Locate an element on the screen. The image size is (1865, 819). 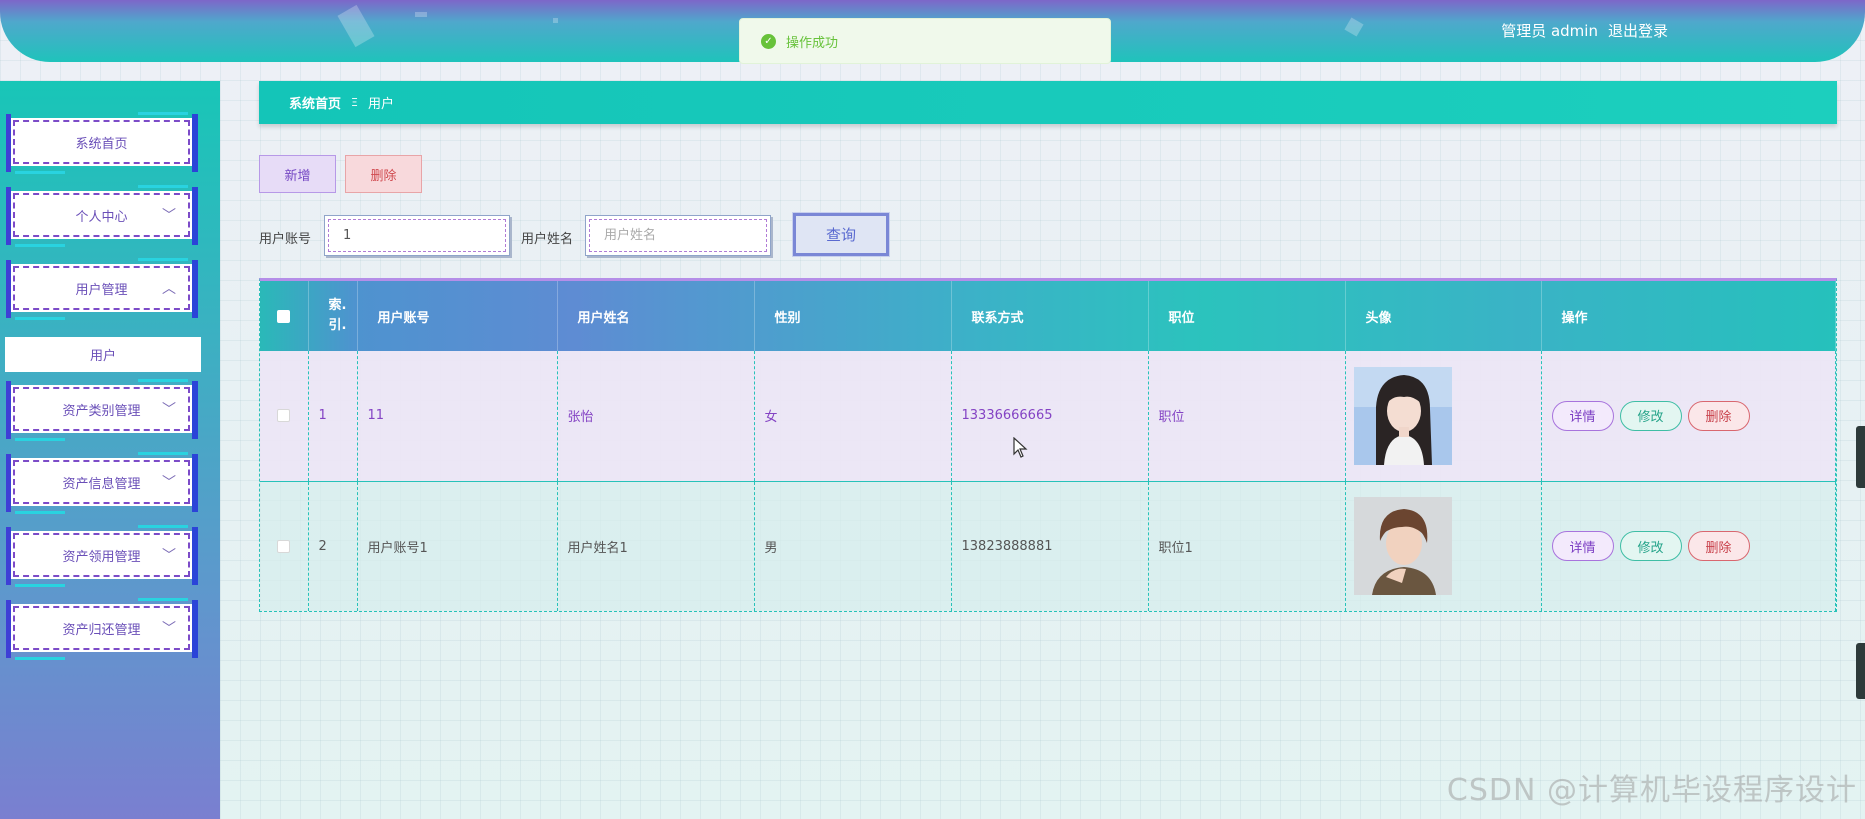
success-toast: ✓ 操作成功 is located at coordinates (925, 41).